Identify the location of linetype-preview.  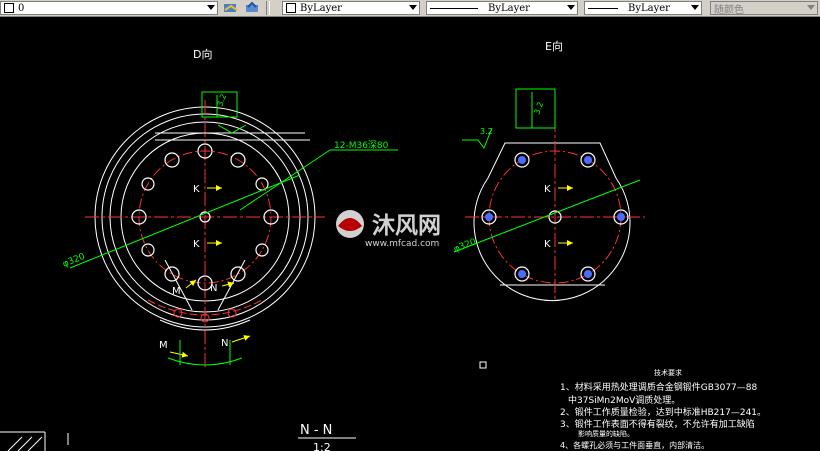
(454, 8).